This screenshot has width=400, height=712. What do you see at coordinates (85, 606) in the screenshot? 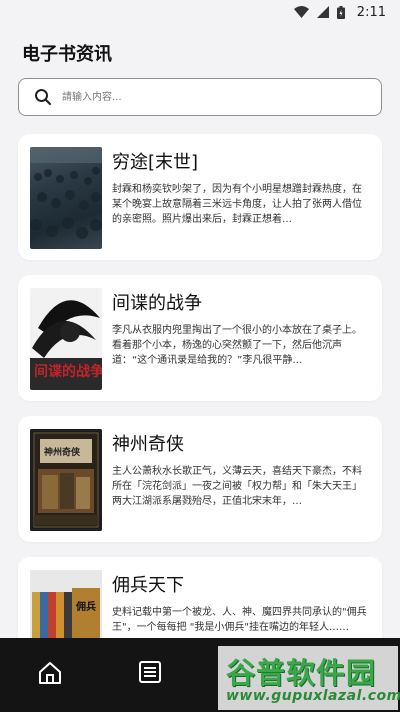
I see `svg-text: 佣兵` at bounding box center [85, 606].